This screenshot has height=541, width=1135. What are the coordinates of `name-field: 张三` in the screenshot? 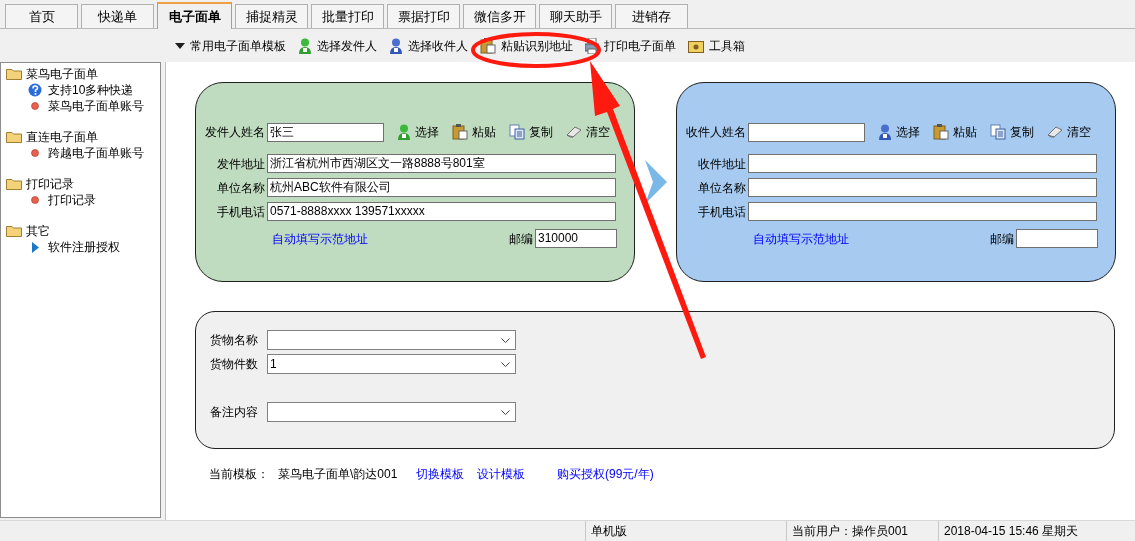 It's located at (325, 132).